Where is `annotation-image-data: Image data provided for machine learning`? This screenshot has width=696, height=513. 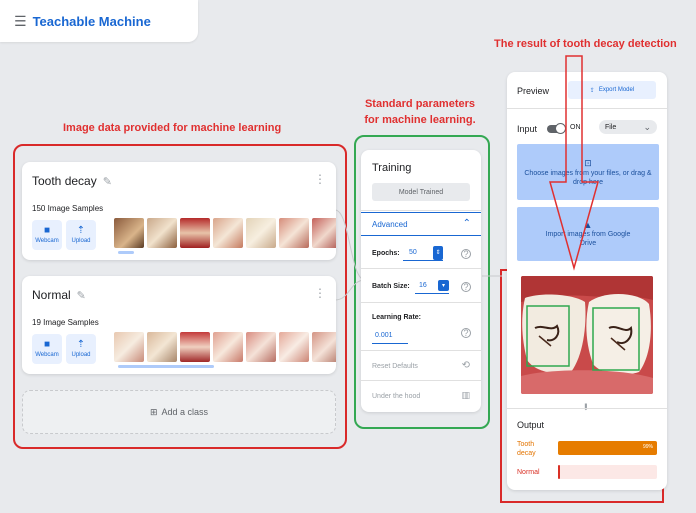 annotation-image-data: Image data provided for machine learning is located at coordinates (172, 128).